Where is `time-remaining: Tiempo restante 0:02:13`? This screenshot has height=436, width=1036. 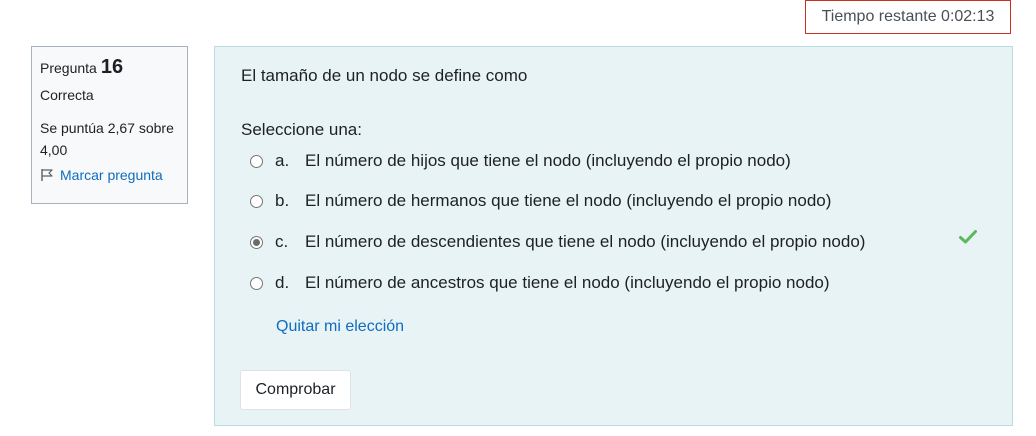 time-remaining: Tiempo restante 0:02:13 is located at coordinates (908, 17).